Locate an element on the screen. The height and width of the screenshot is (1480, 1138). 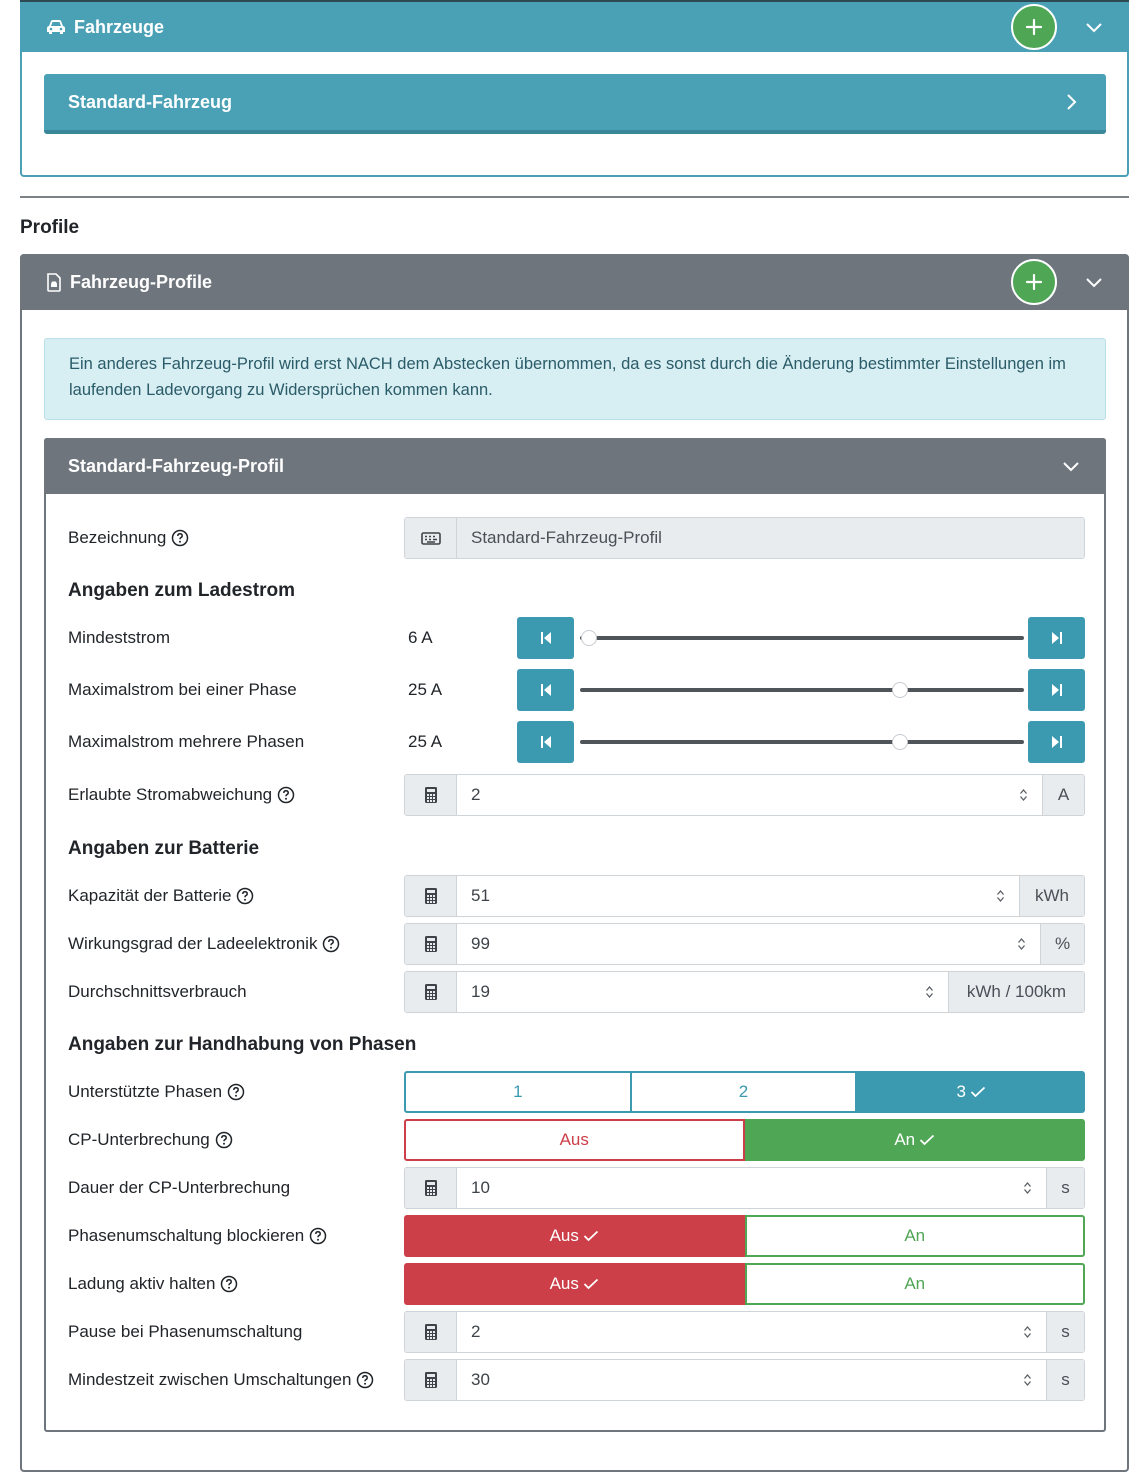
capacity-input: 51 is located at coordinates (738, 896).